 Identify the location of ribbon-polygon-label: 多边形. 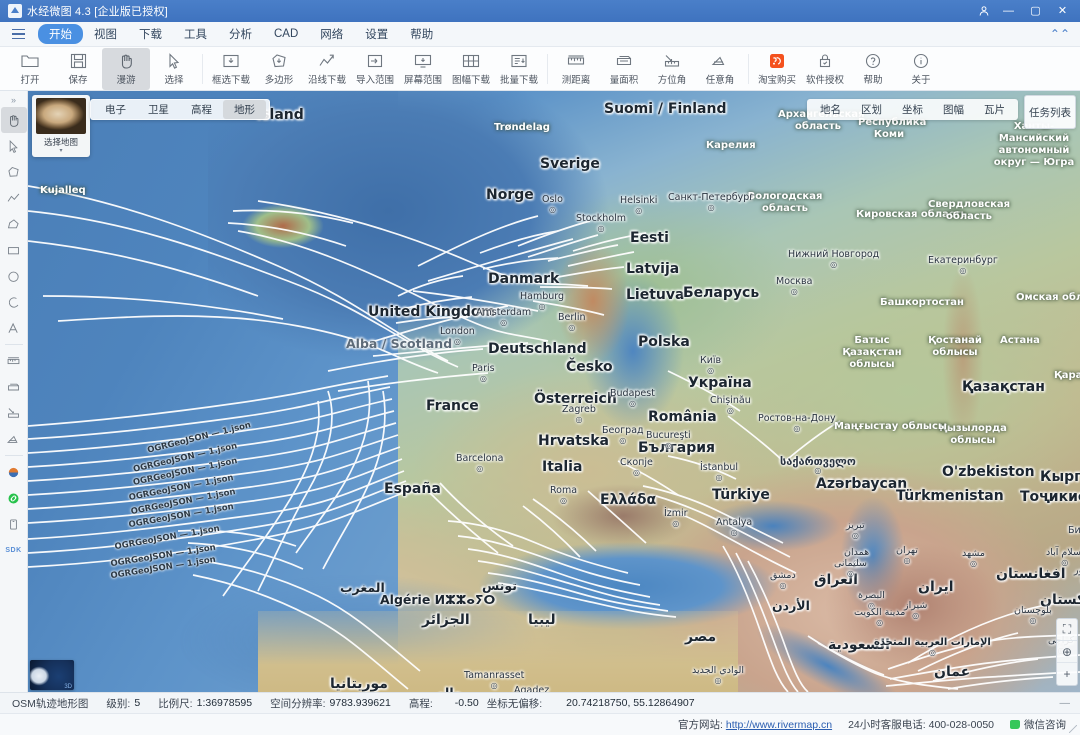
(279, 80).